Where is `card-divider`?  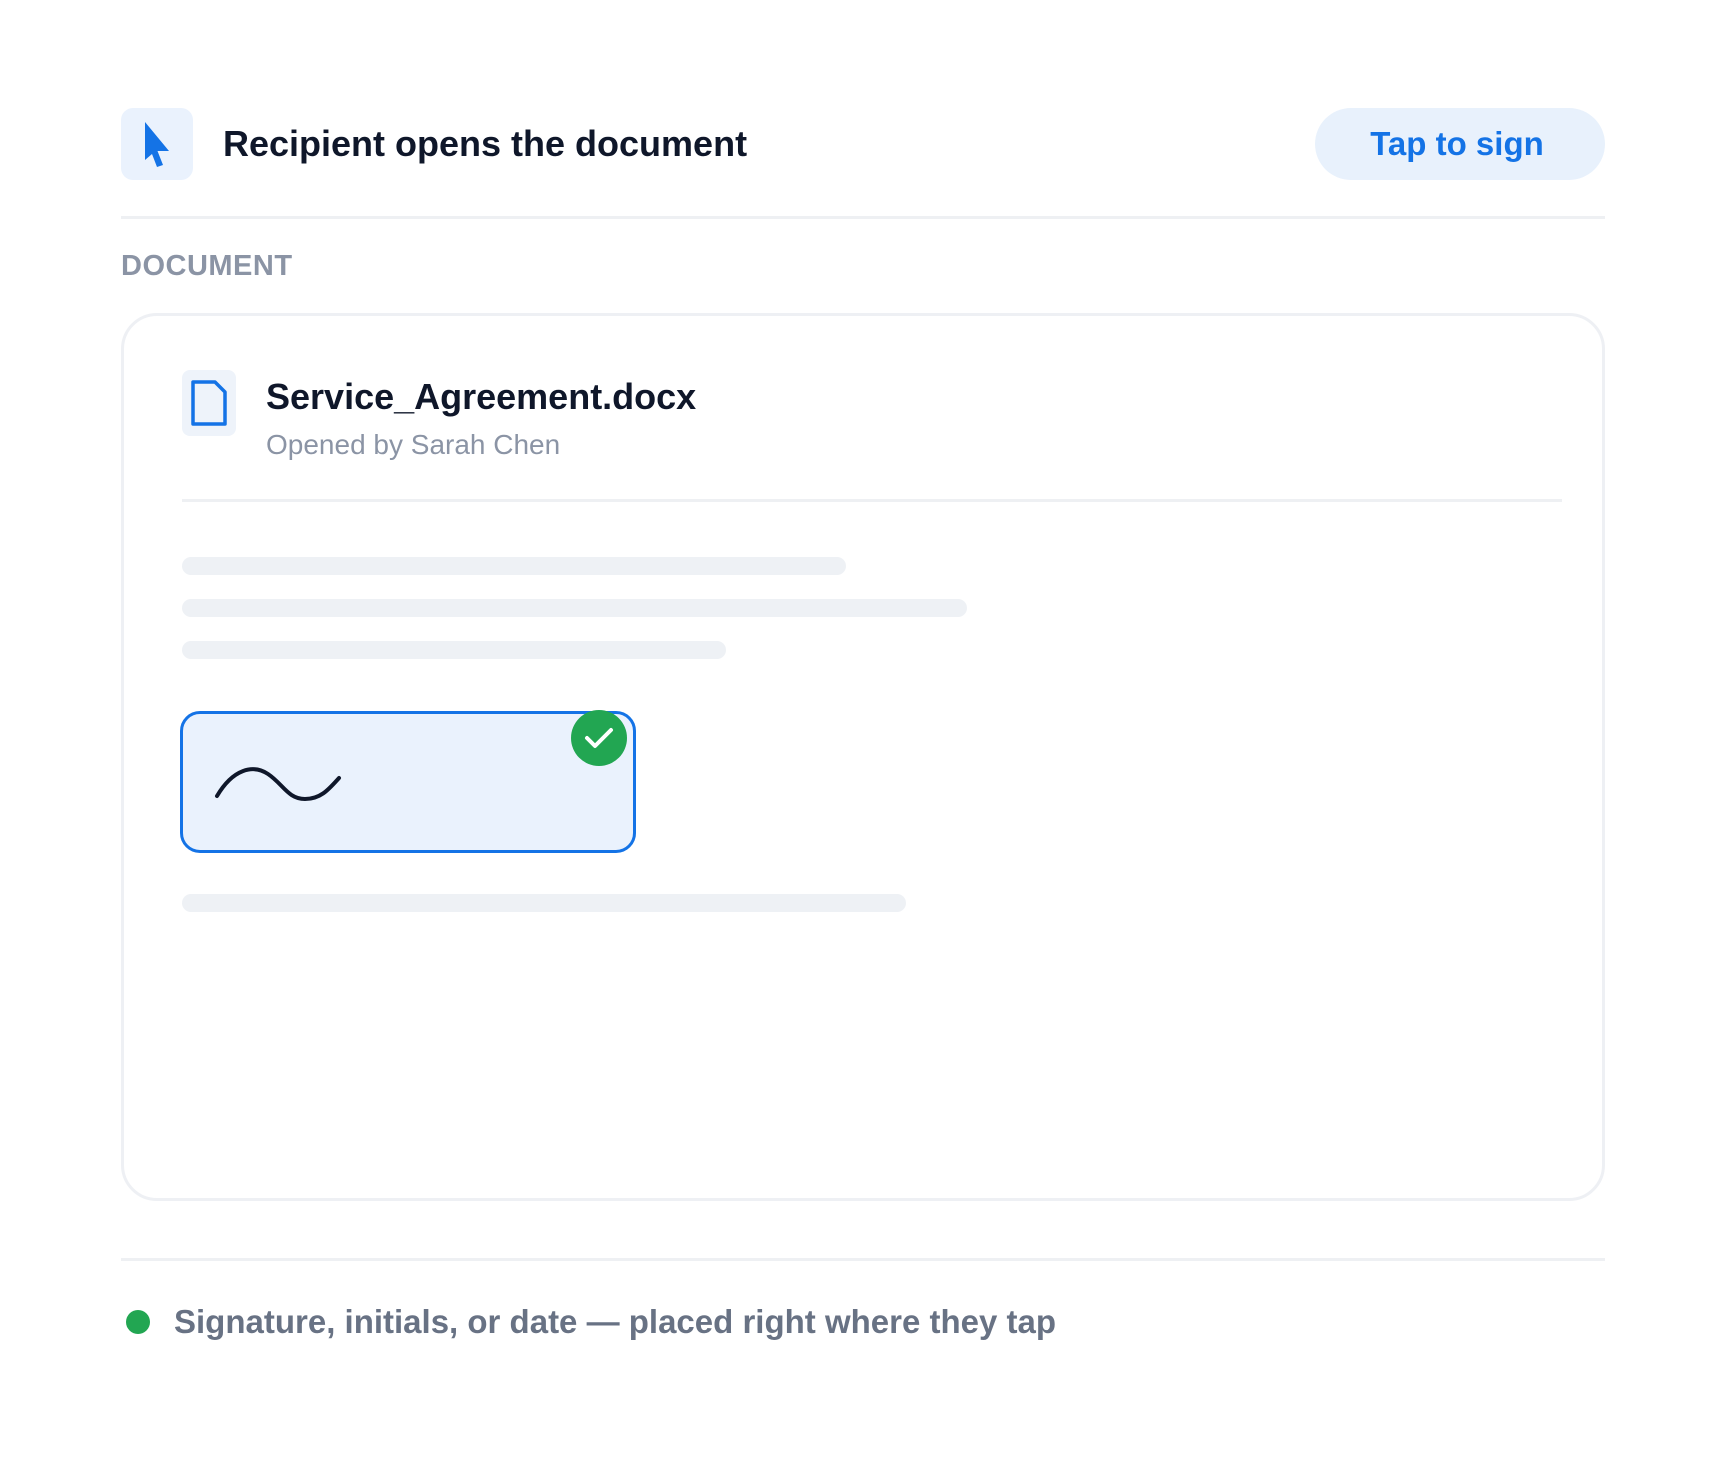
card-divider is located at coordinates (872, 500).